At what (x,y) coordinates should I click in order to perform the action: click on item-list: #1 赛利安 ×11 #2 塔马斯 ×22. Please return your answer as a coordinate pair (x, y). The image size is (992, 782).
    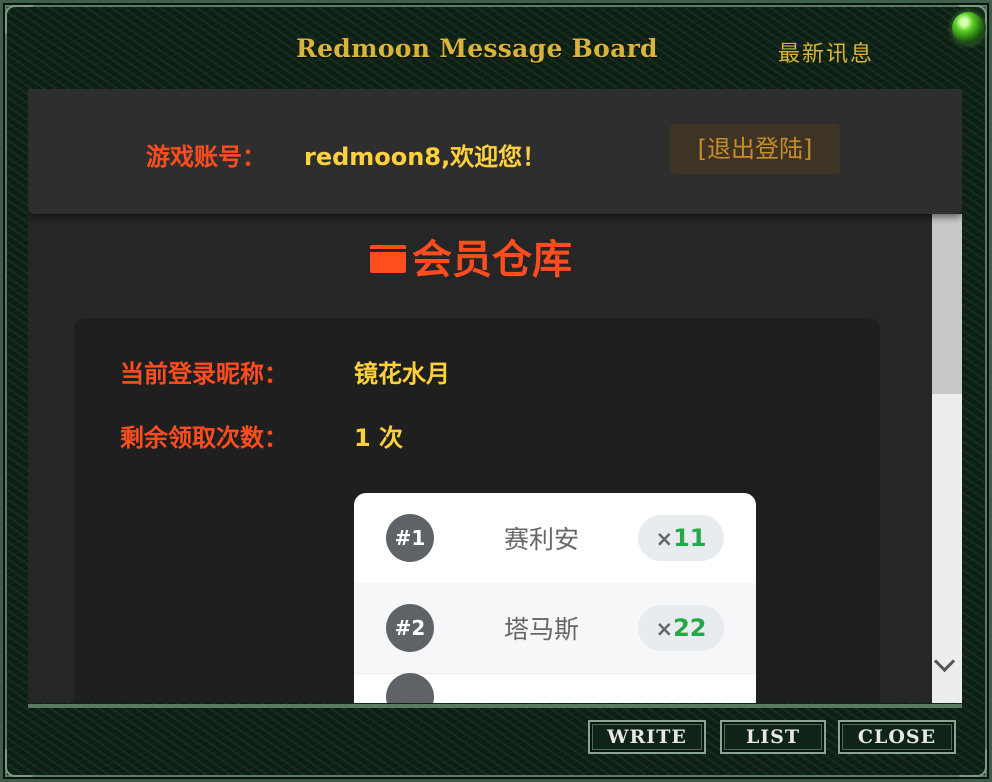
    Looking at the image, I should click on (555, 598).